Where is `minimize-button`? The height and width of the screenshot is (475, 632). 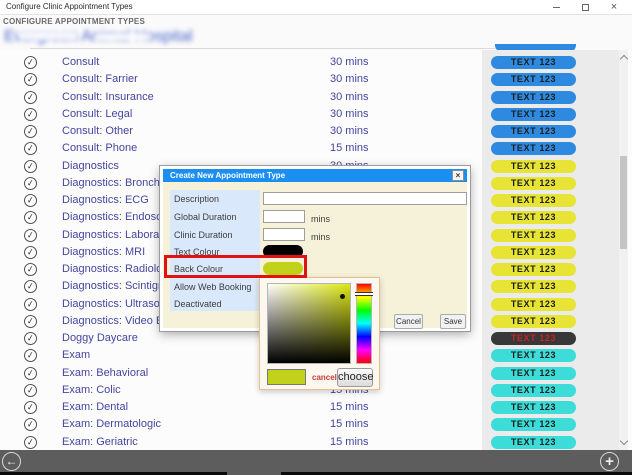 minimize-button is located at coordinates (556, 7).